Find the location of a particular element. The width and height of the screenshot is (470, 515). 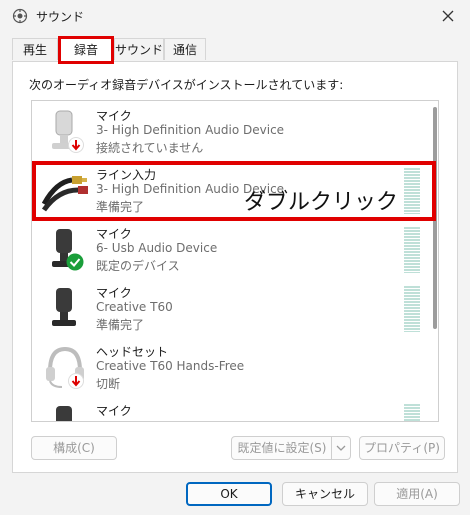

list-item: マイク is located at coordinates (230, 409).